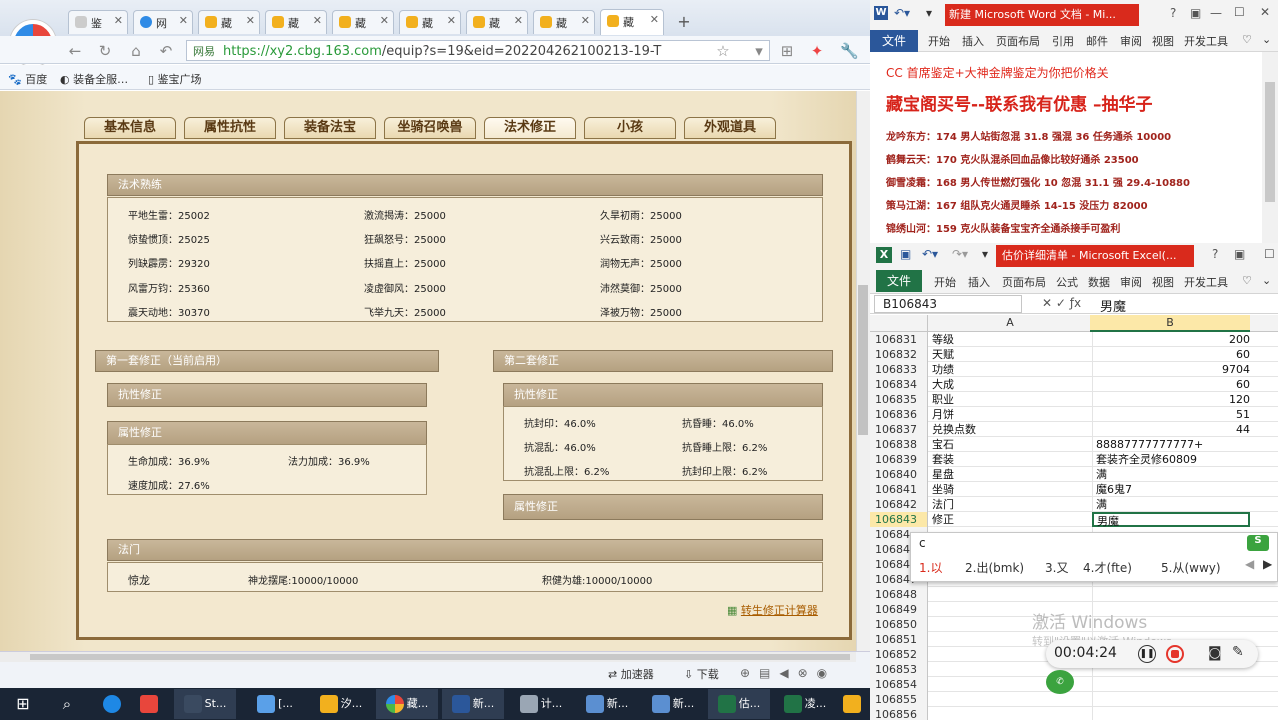 The height and width of the screenshot is (720, 1278). I want to click on formula-buttons: ✕ ✓ ƒx, so click(1061, 303).